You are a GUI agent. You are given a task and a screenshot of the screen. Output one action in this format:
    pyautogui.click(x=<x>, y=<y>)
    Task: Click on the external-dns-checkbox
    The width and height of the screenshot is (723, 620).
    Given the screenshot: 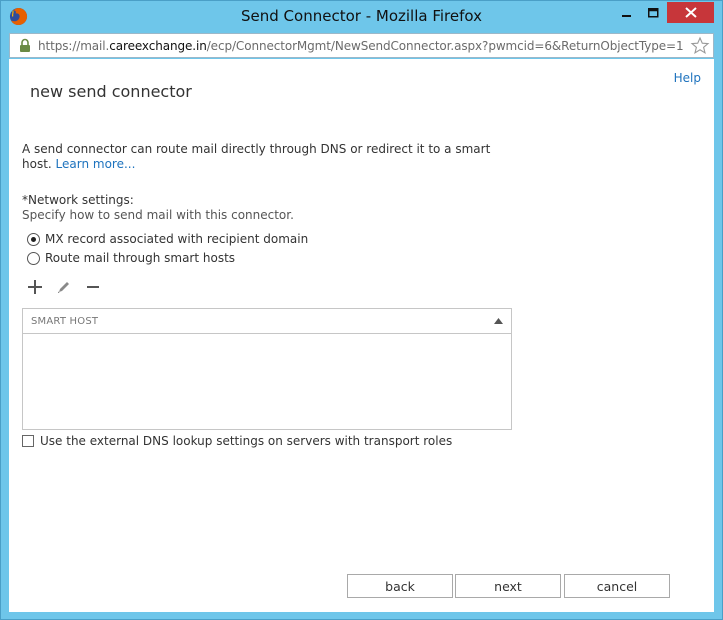 What is the action you would take?
    pyautogui.click(x=28, y=441)
    